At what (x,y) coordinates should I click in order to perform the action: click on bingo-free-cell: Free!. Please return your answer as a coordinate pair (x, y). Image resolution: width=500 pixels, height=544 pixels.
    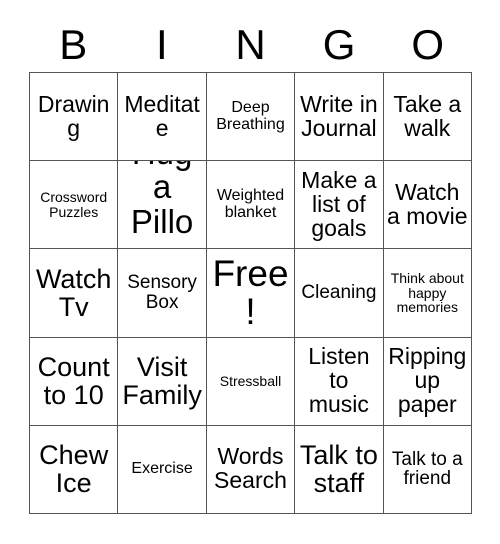
    Looking at the image, I should click on (251, 293).